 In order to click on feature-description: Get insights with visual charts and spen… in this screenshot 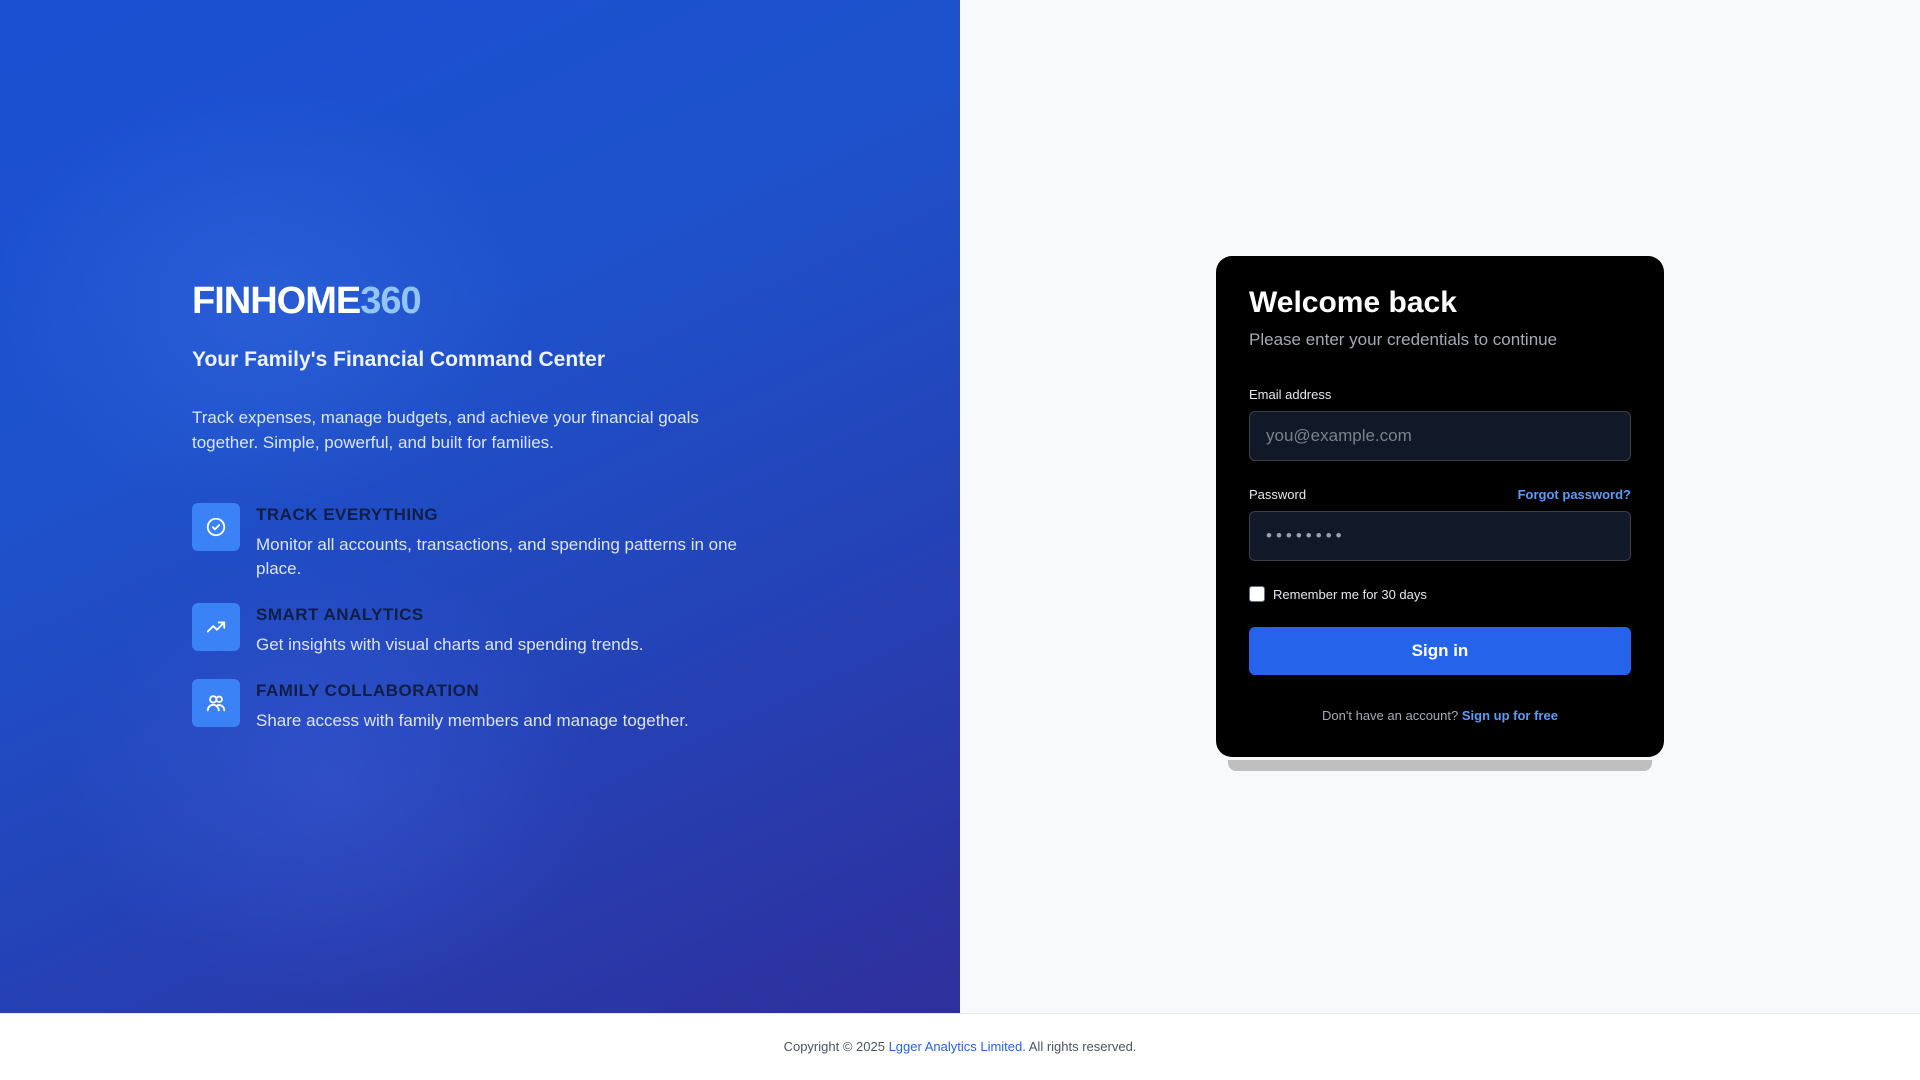, I will do `click(450, 644)`.